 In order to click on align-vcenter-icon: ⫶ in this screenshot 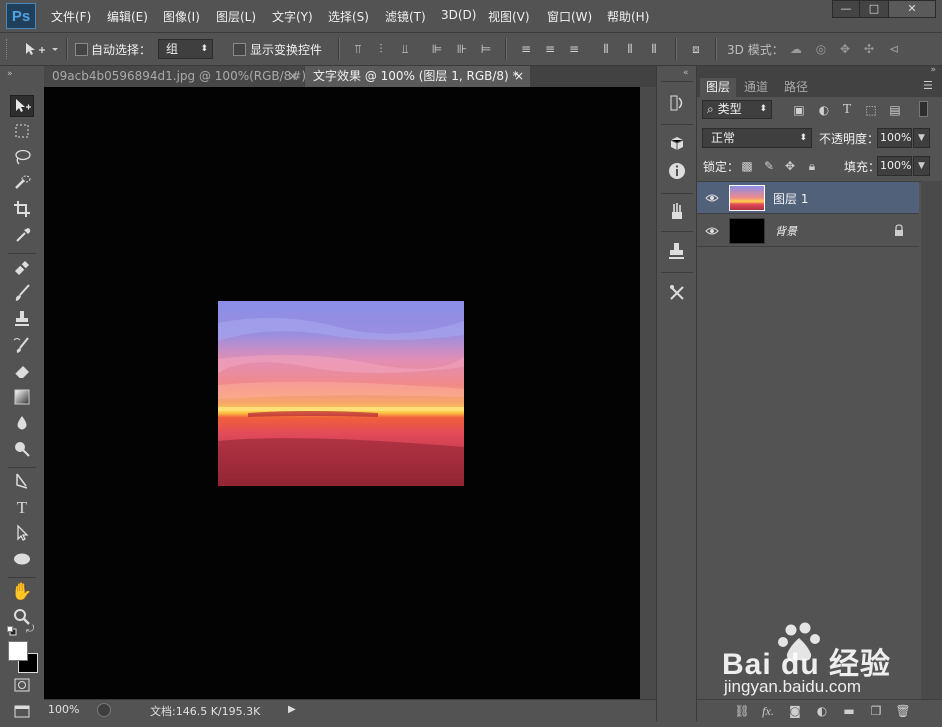, I will do `click(381, 49)`.